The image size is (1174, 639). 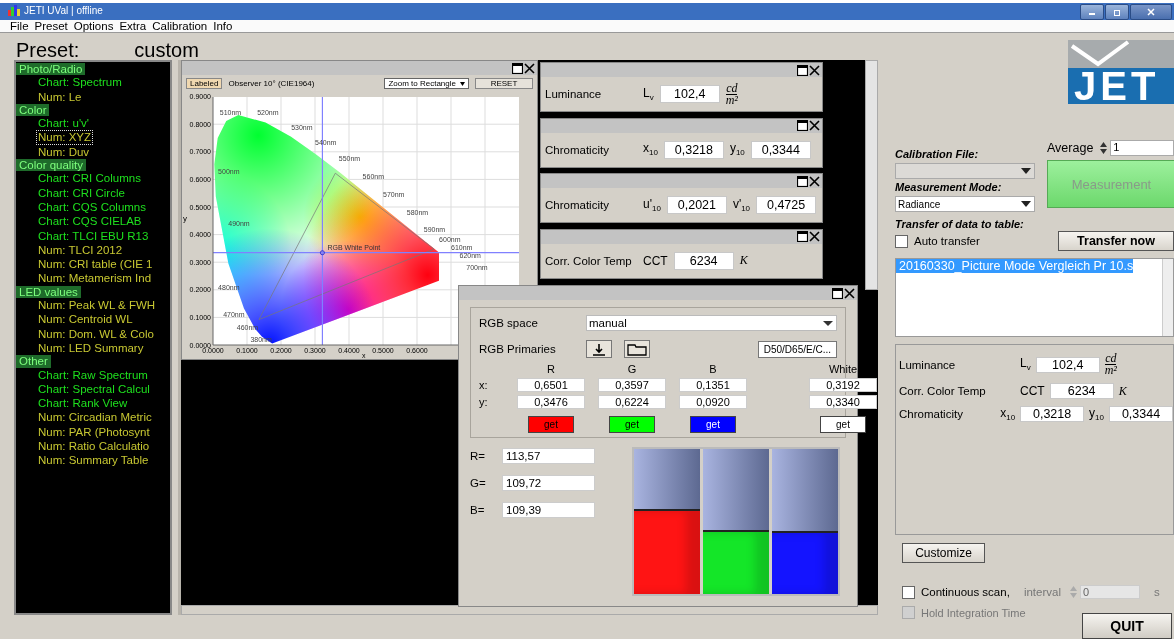 I want to click on measurement-mode-dropdown: Radiance, so click(x=965, y=204).